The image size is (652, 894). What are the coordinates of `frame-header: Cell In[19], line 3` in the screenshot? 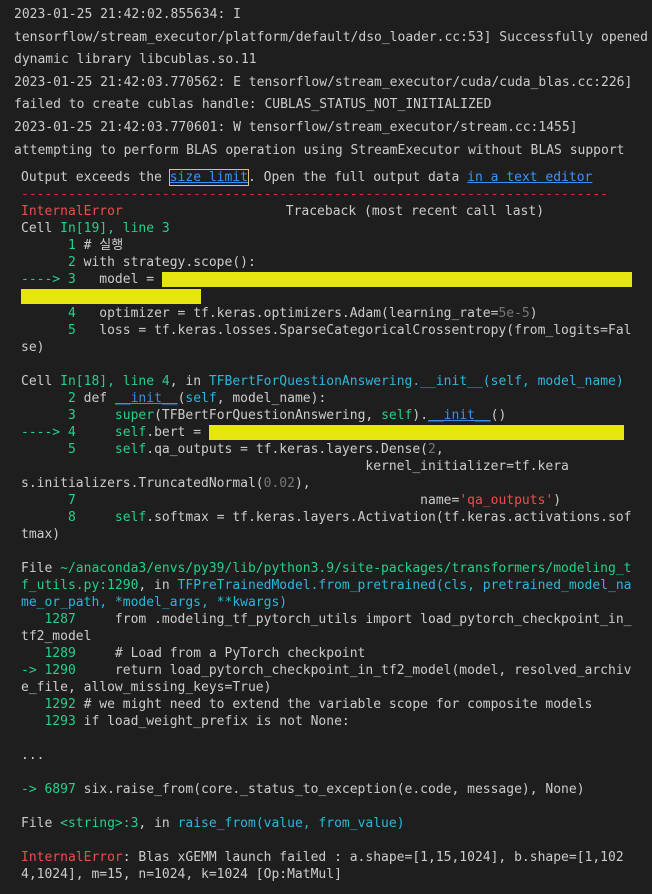 It's located at (336, 228).